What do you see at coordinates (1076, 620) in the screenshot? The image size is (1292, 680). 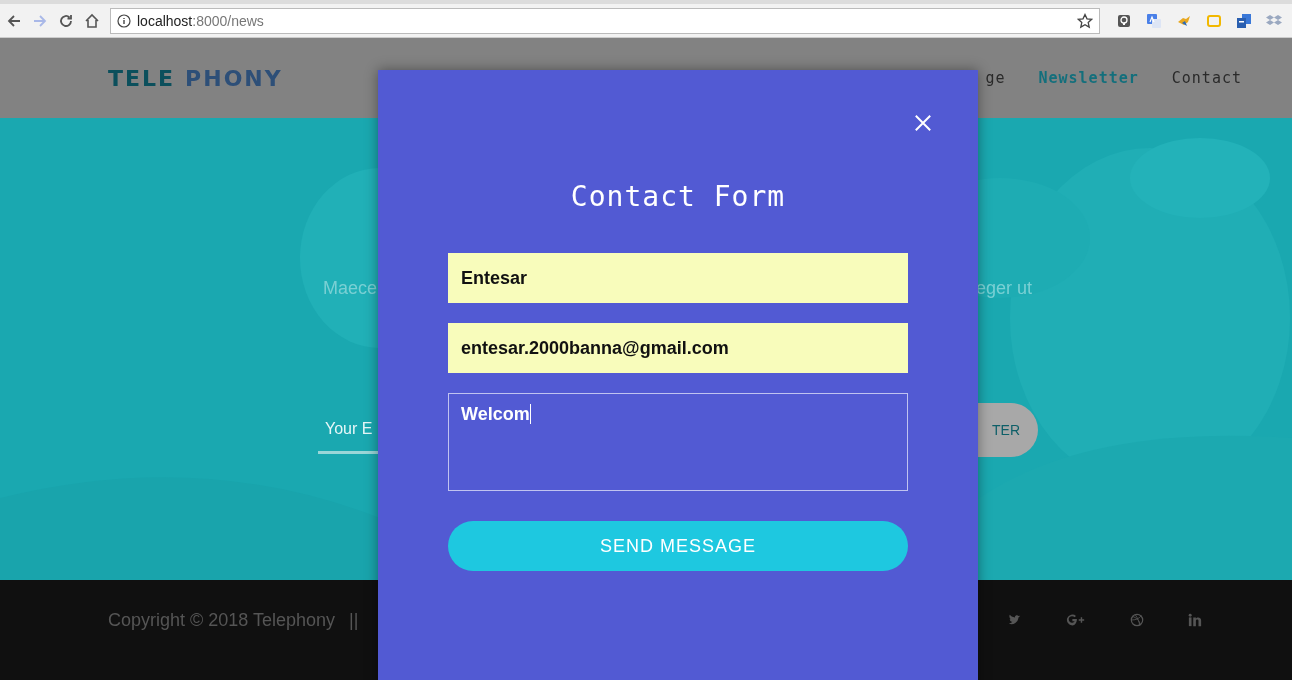 I see `google-plus-icon` at bounding box center [1076, 620].